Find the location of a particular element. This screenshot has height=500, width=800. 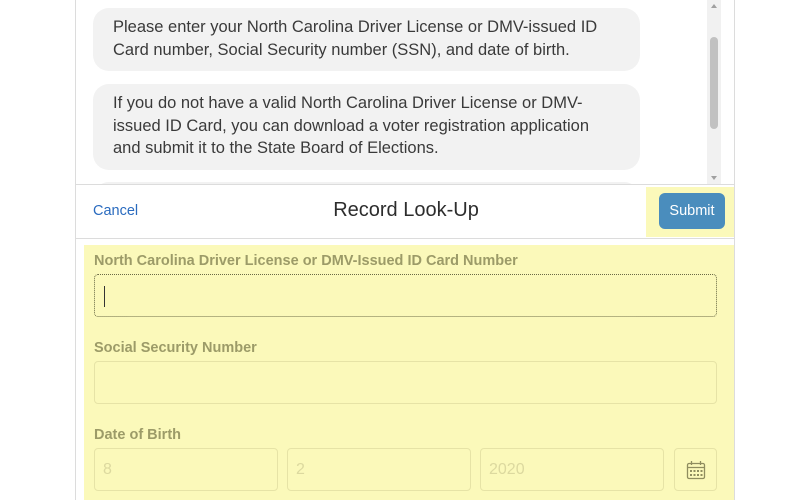

submit-button: Submit is located at coordinates (692, 211).